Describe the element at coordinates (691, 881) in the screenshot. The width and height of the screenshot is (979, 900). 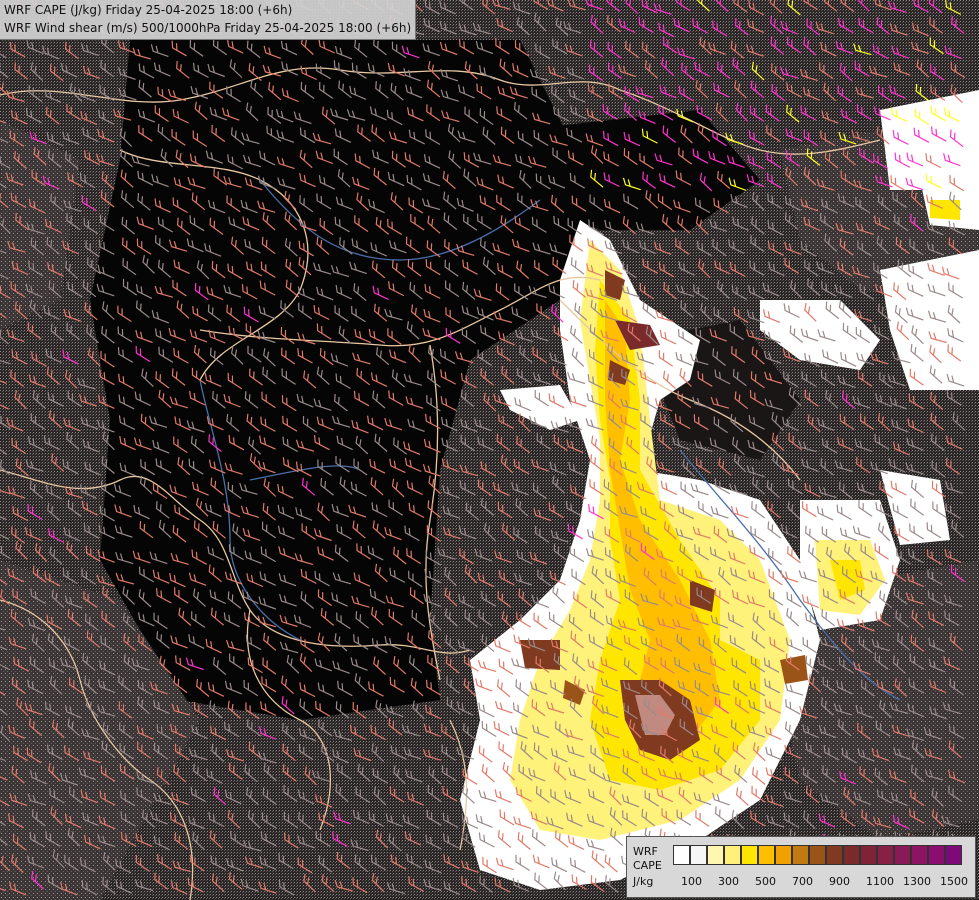
I see `legend-tick-label: 100` at that location.